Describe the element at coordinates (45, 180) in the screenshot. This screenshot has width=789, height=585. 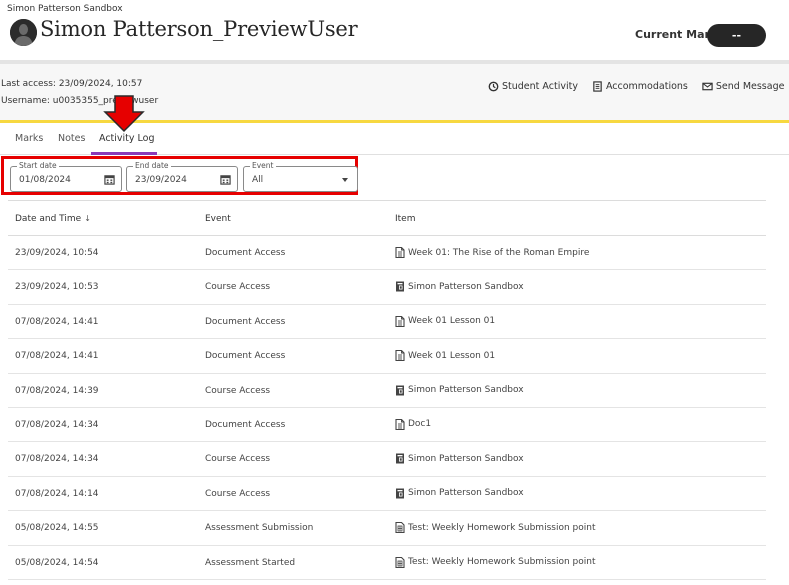
I see `start-date-value: 01/08/2024` at that location.